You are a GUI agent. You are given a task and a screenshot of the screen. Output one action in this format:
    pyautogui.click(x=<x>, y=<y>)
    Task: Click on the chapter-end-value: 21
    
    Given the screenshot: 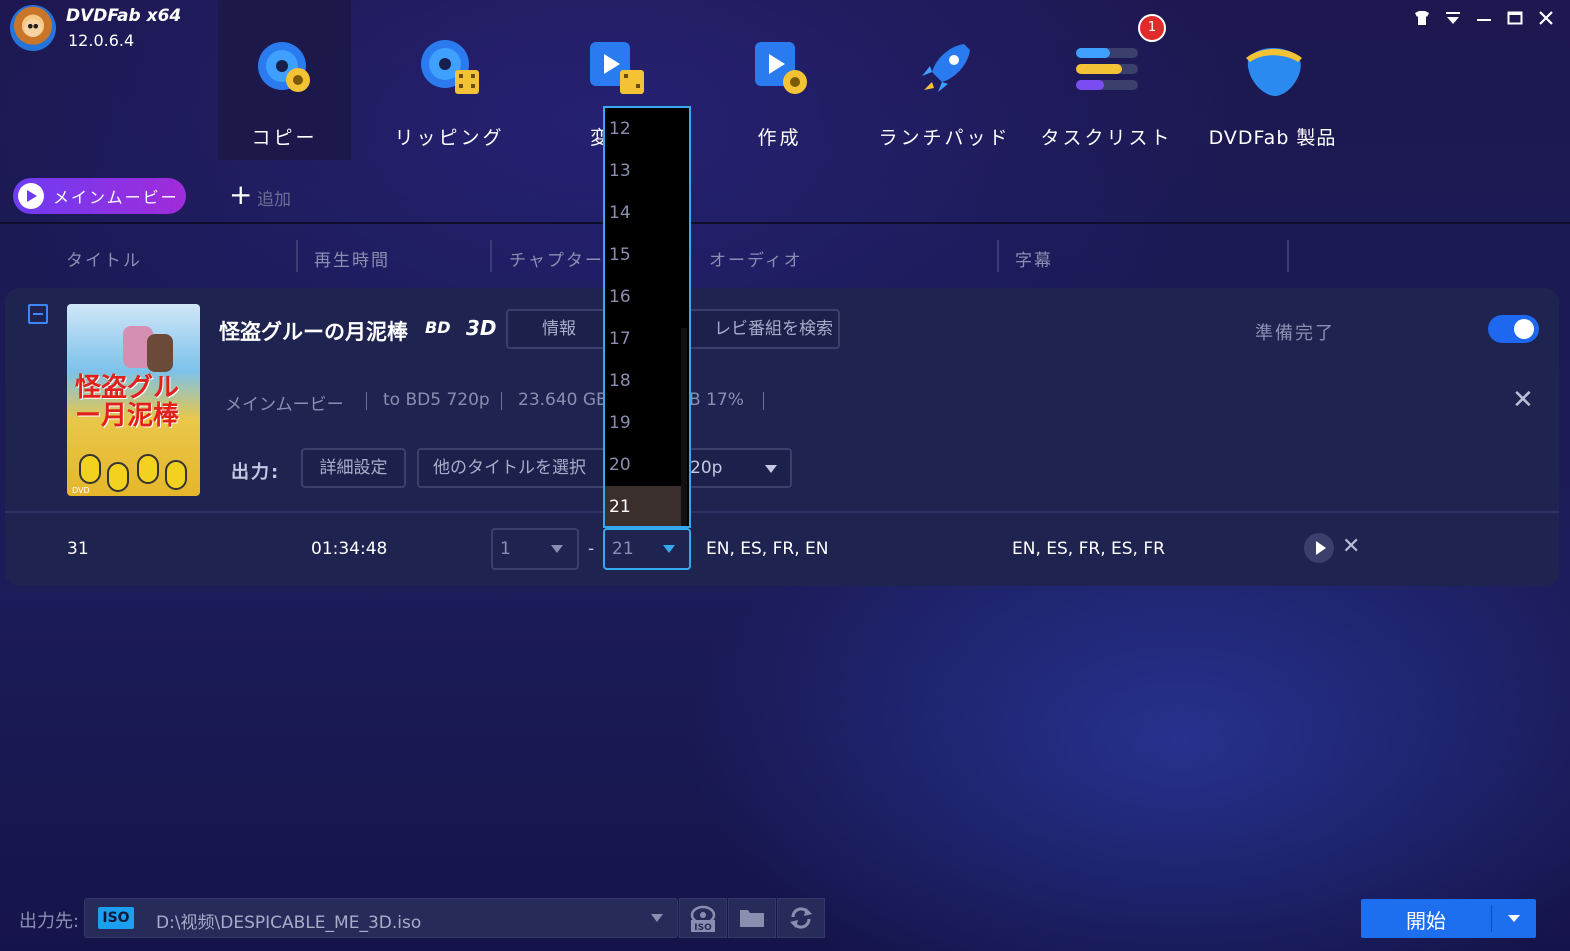 What is the action you would take?
    pyautogui.click(x=623, y=549)
    